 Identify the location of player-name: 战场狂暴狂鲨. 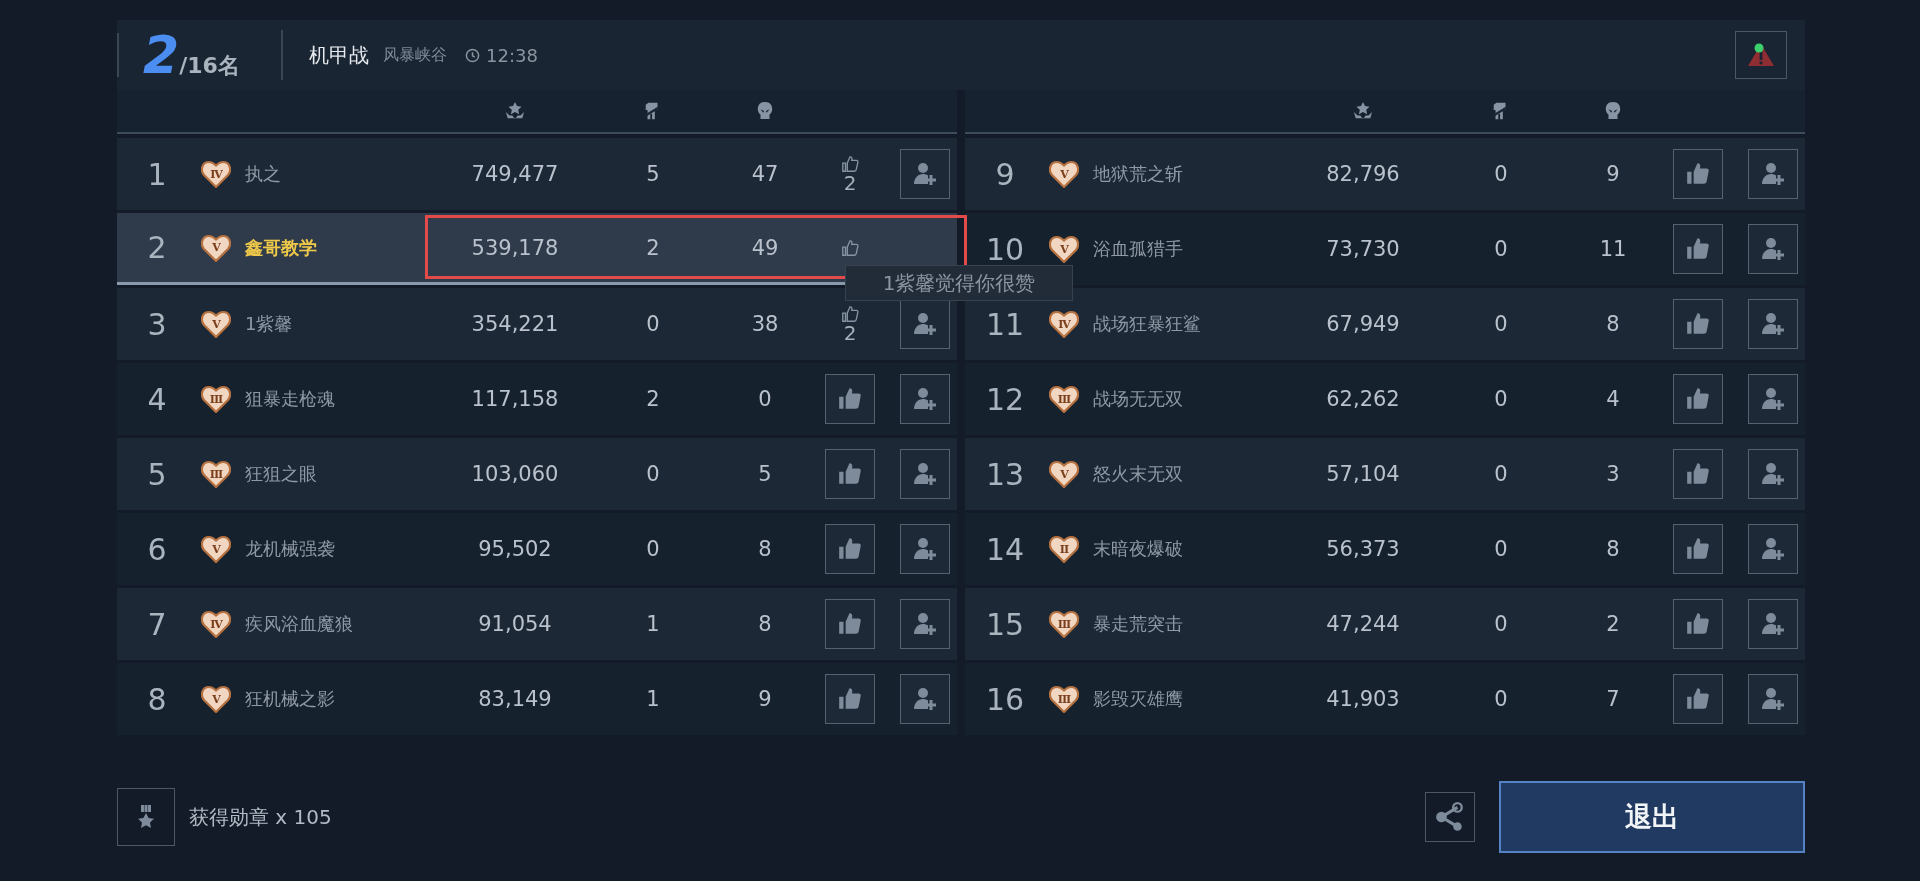
(1147, 324).